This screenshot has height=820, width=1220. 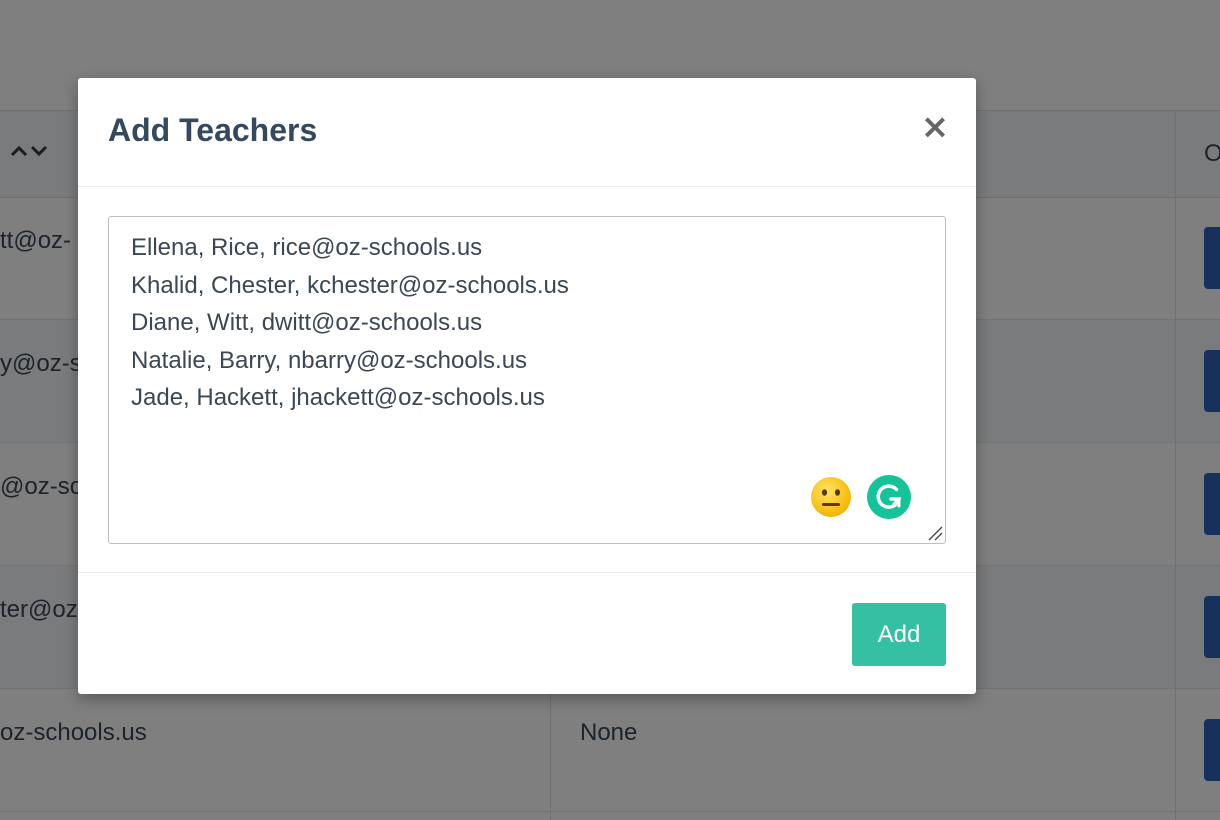 I want to click on grammarly-icon, so click(x=889, y=497).